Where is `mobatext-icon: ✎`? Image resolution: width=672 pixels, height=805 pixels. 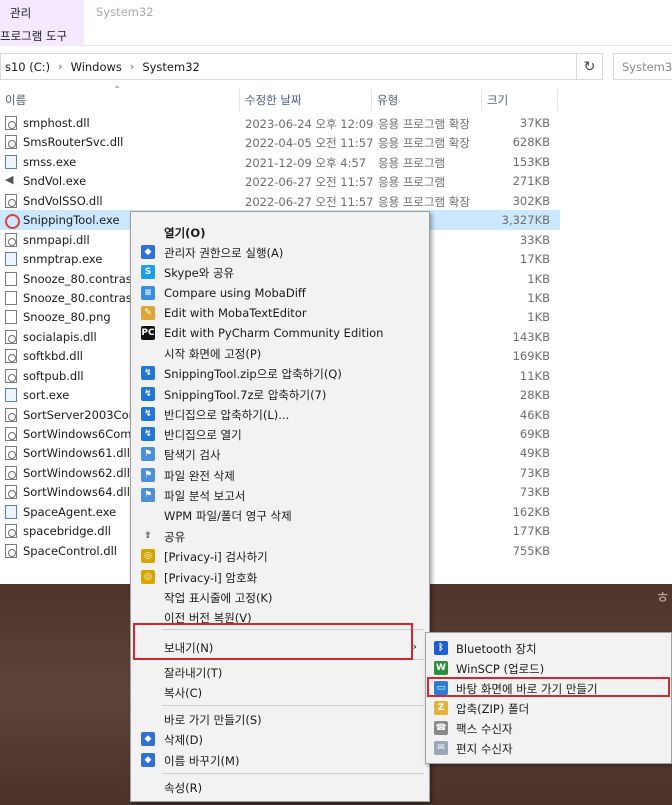
mobatext-icon: ✎ is located at coordinates (148, 313).